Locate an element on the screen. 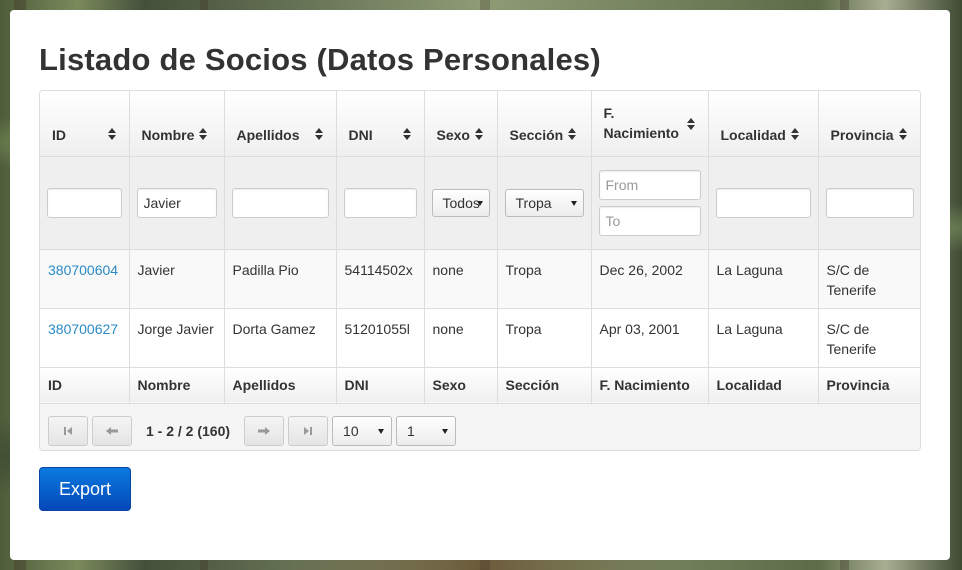 The image size is (962, 570). pager: 1 - 2 / 2 (160) 10 1 is located at coordinates (480, 426).